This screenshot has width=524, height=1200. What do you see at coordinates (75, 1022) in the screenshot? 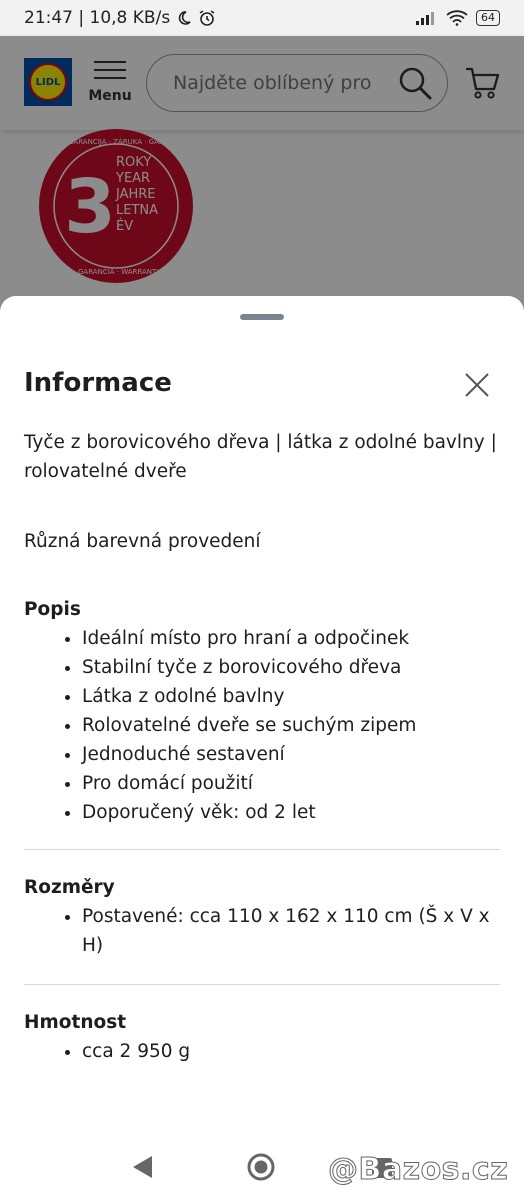
I see `hmotnost-title: Hmotnost` at bounding box center [75, 1022].